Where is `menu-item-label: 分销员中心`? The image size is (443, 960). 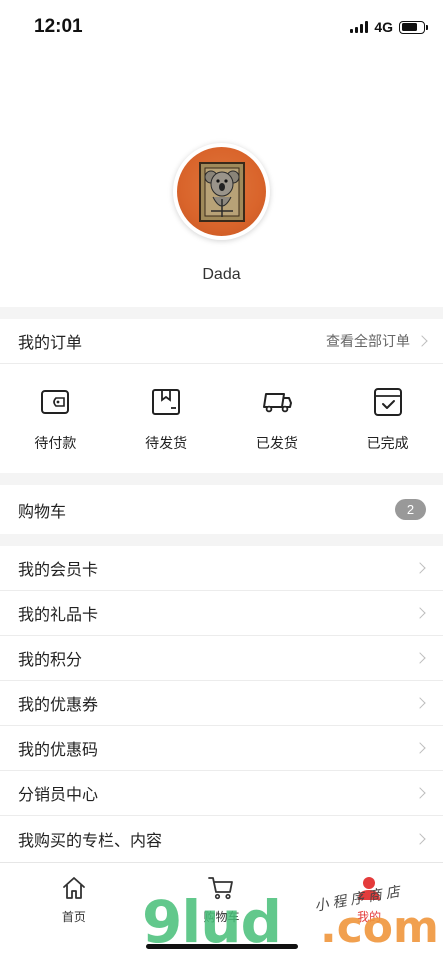
menu-item-label: 分销员中心 is located at coordinates (58, 795).